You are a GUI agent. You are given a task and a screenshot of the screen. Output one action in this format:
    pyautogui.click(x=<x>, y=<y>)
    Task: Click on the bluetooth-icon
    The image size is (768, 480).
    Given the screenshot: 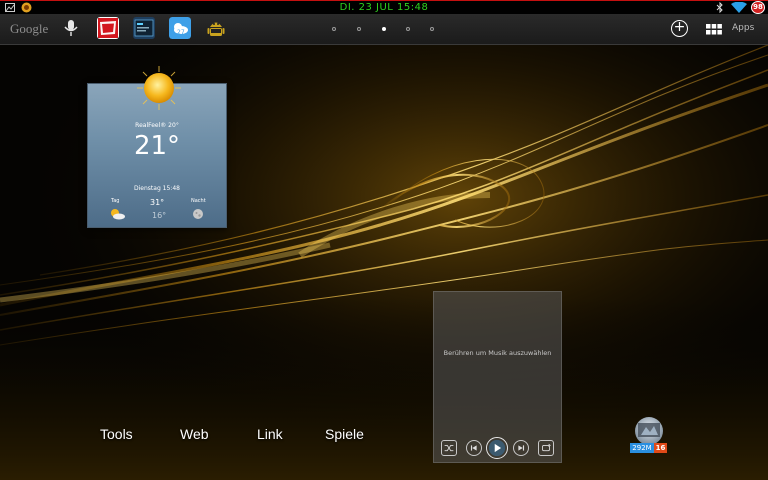 What is the action you would take?
    pyautogui.click(x=719, y=7)
    